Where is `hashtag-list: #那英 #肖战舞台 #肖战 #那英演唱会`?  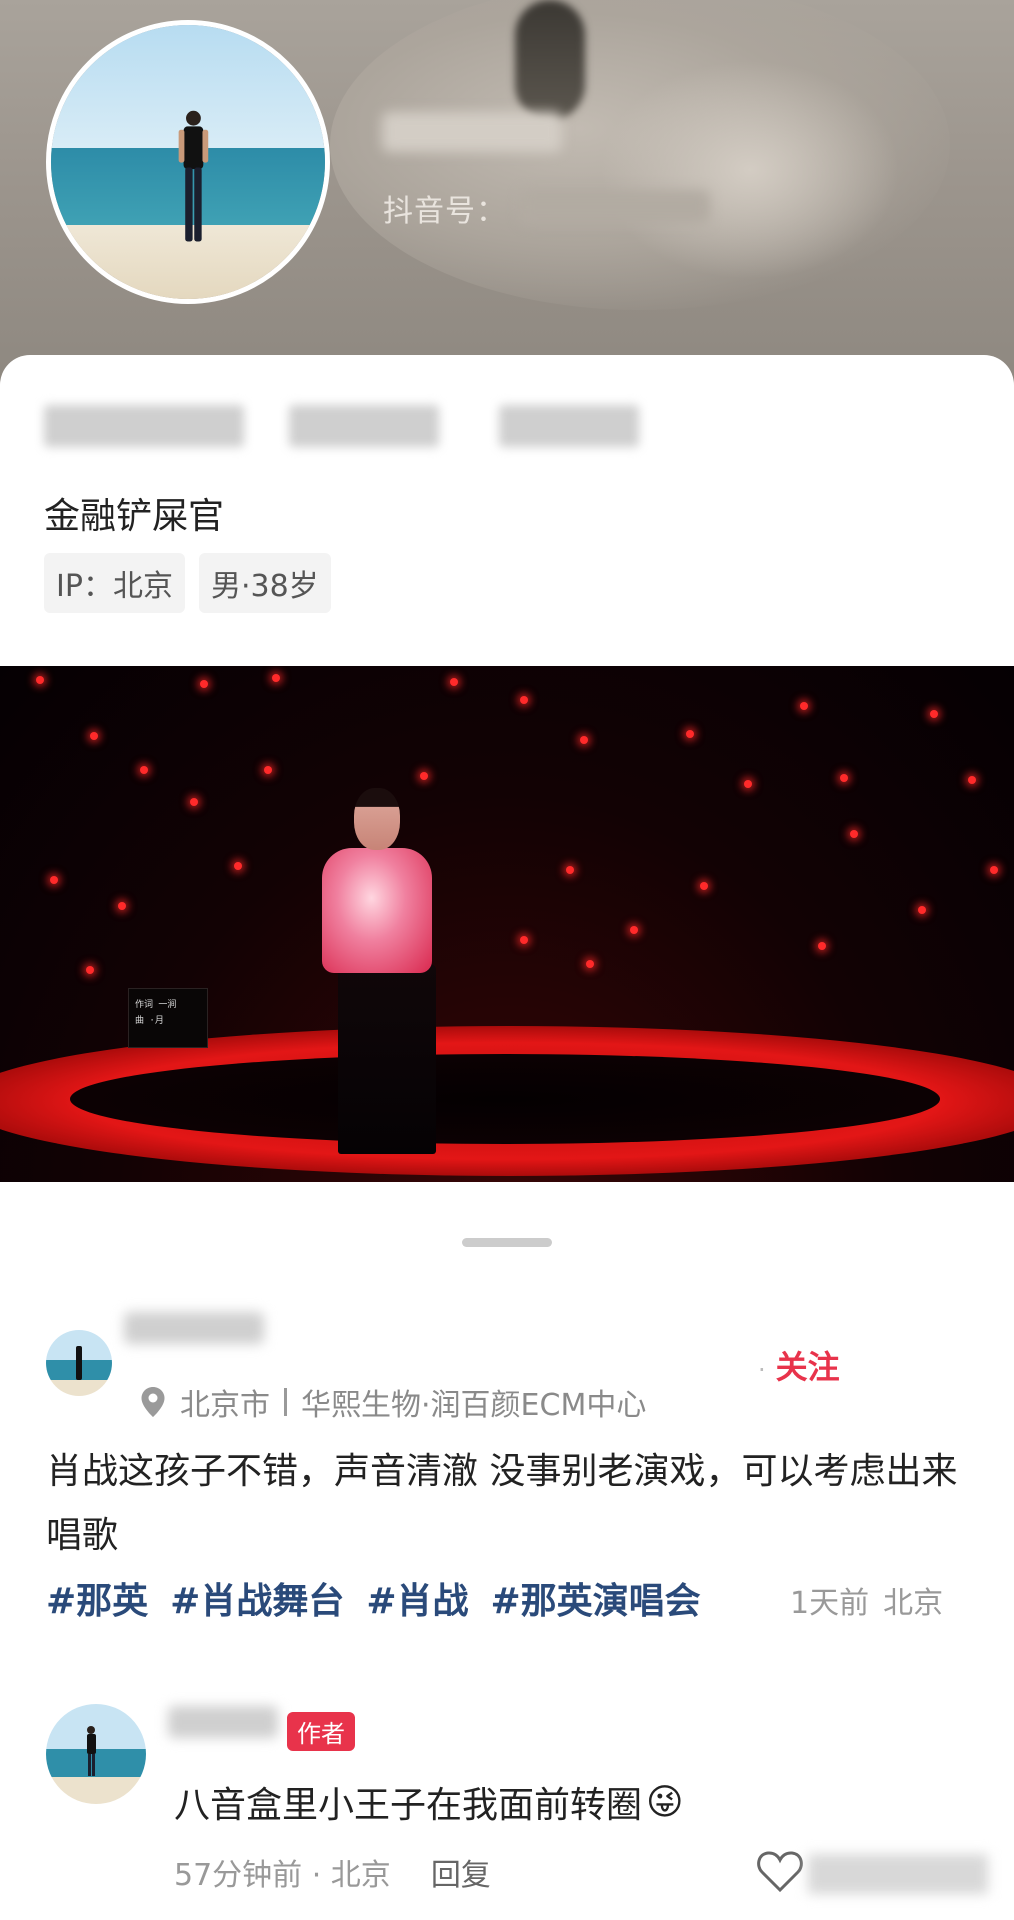 hashtag-list: #那英 #肖战舞台 #肖战 #那英演唱会 is located at coordinates (373, 1598).